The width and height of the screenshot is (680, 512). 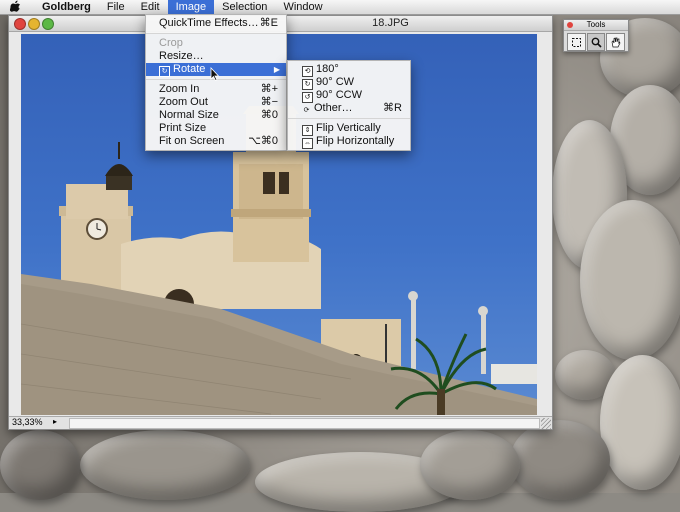 What do you see at coordinates (164, 71) in the screenshot?
I see `rotate-icon: ↻` at bounding box center [164, 71].